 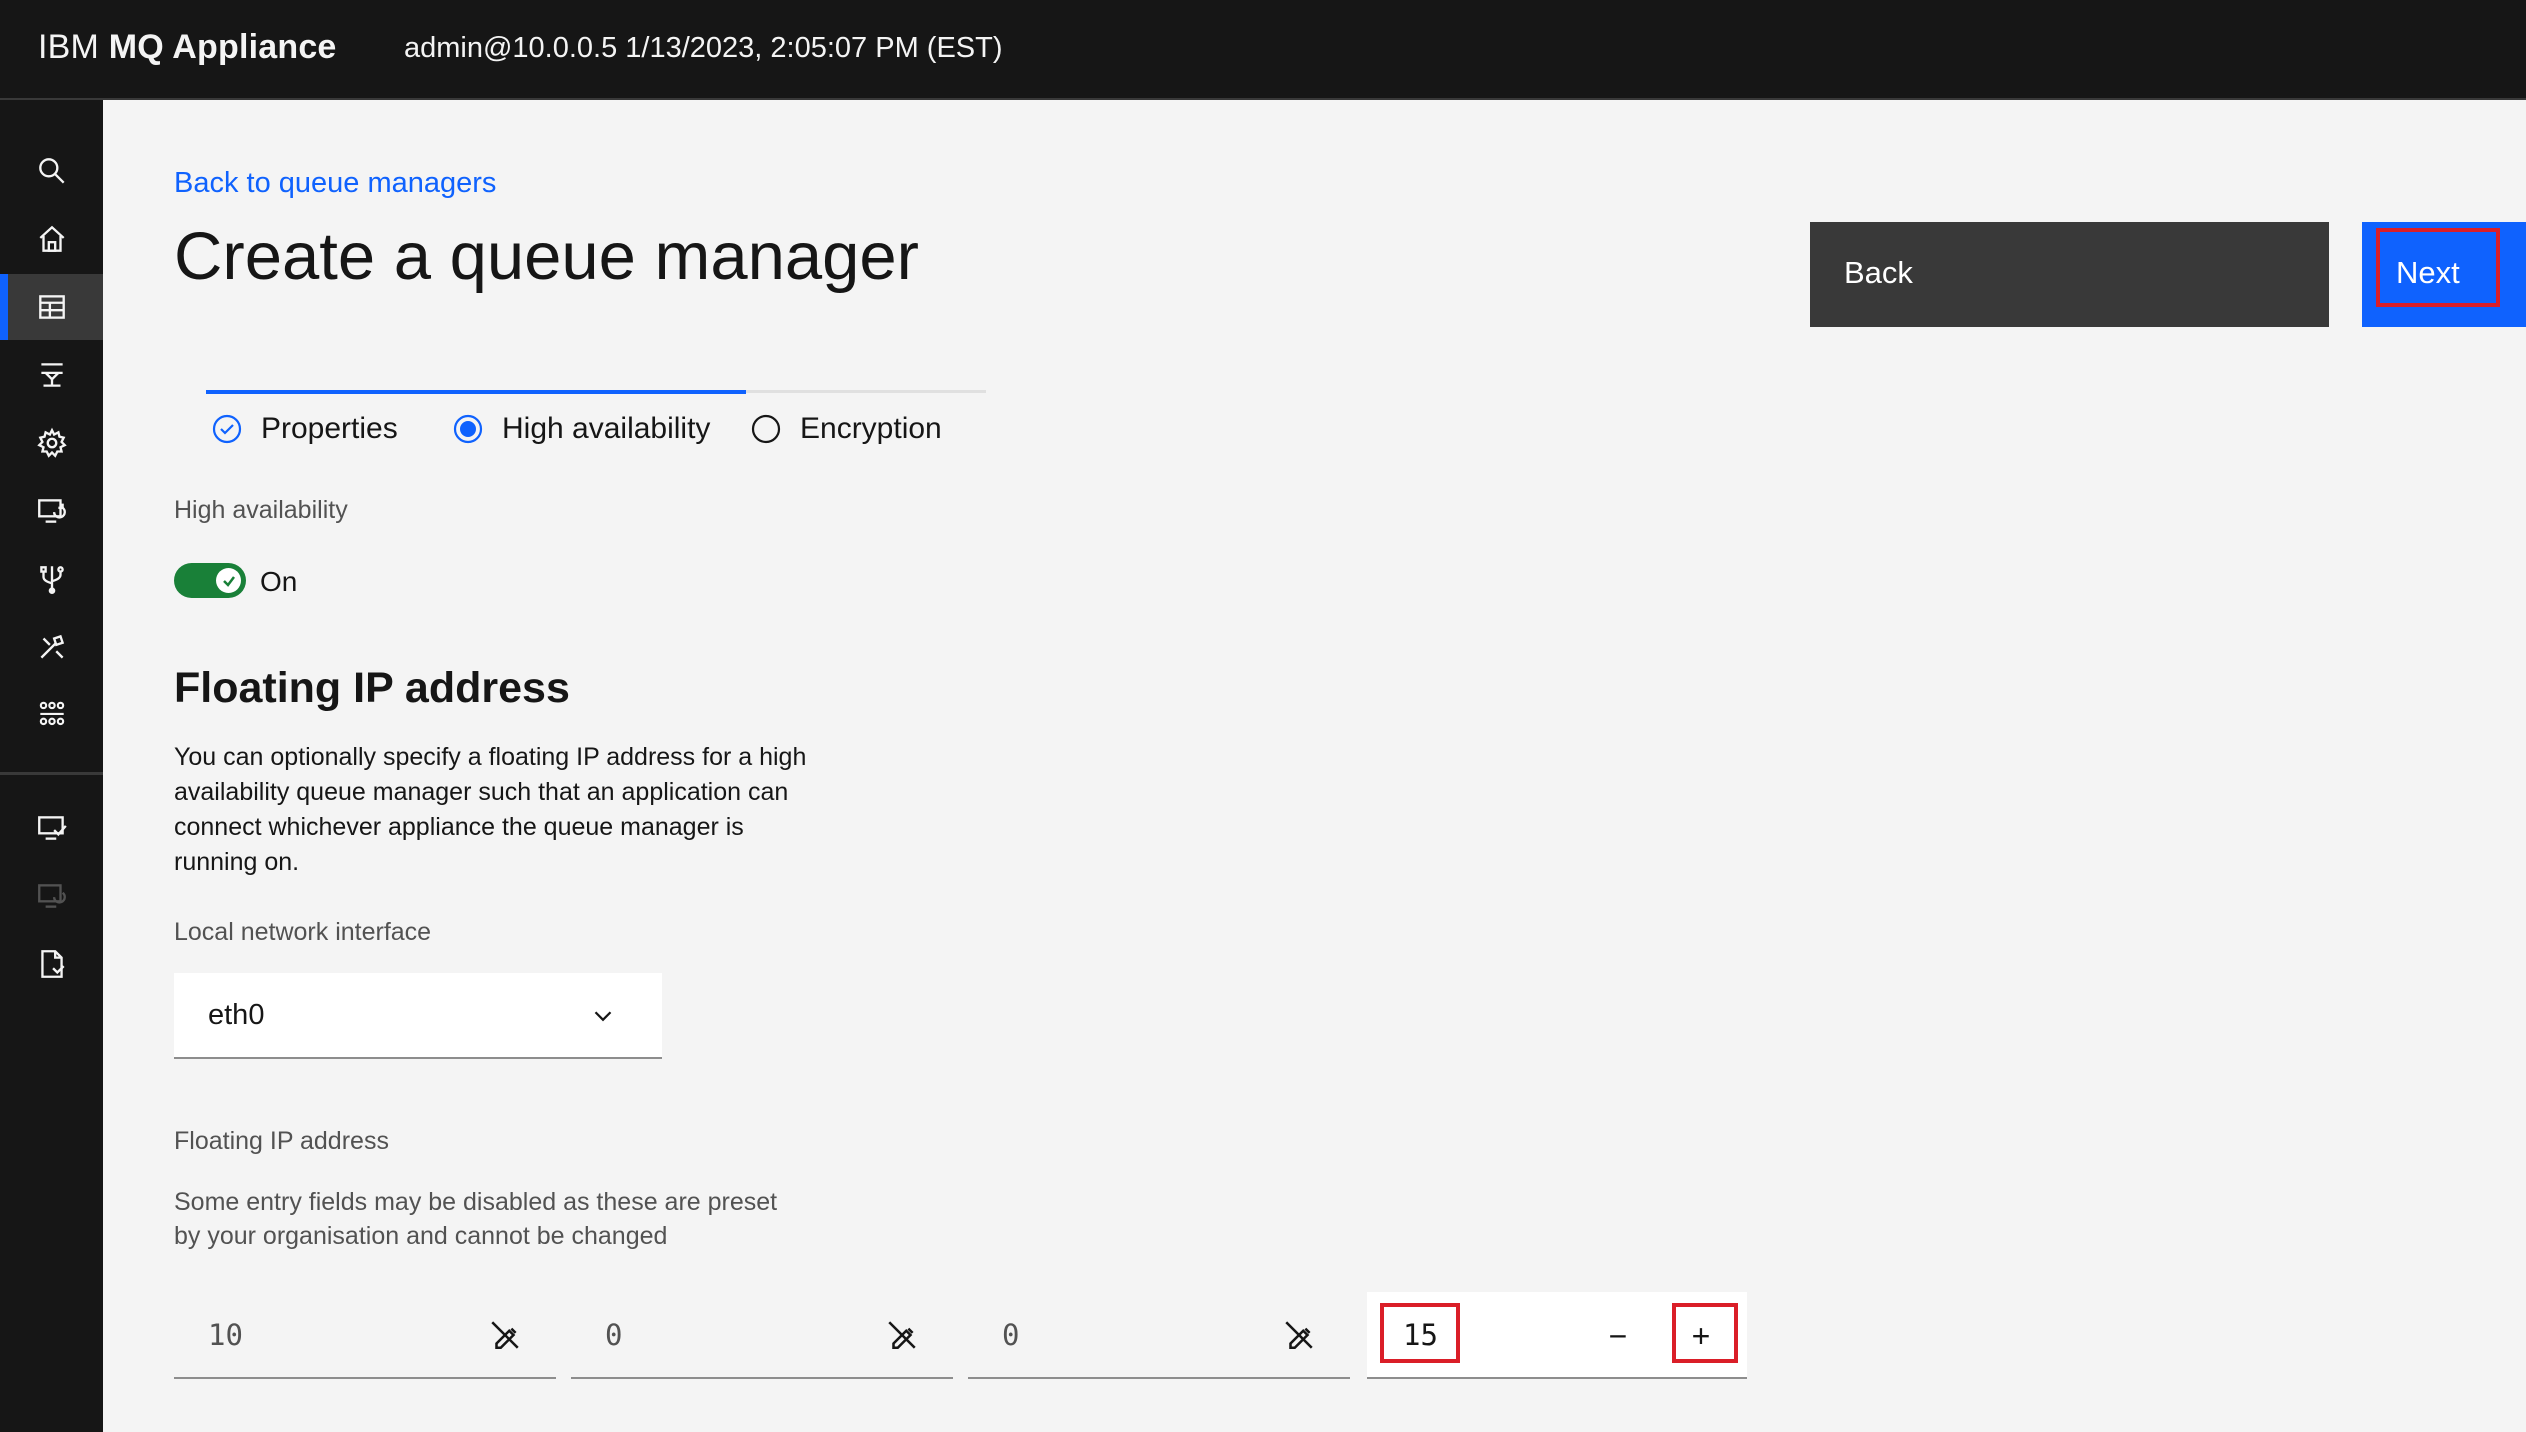 I want to click on brand-name: MQ Appliance, so click(x=222, y=47).